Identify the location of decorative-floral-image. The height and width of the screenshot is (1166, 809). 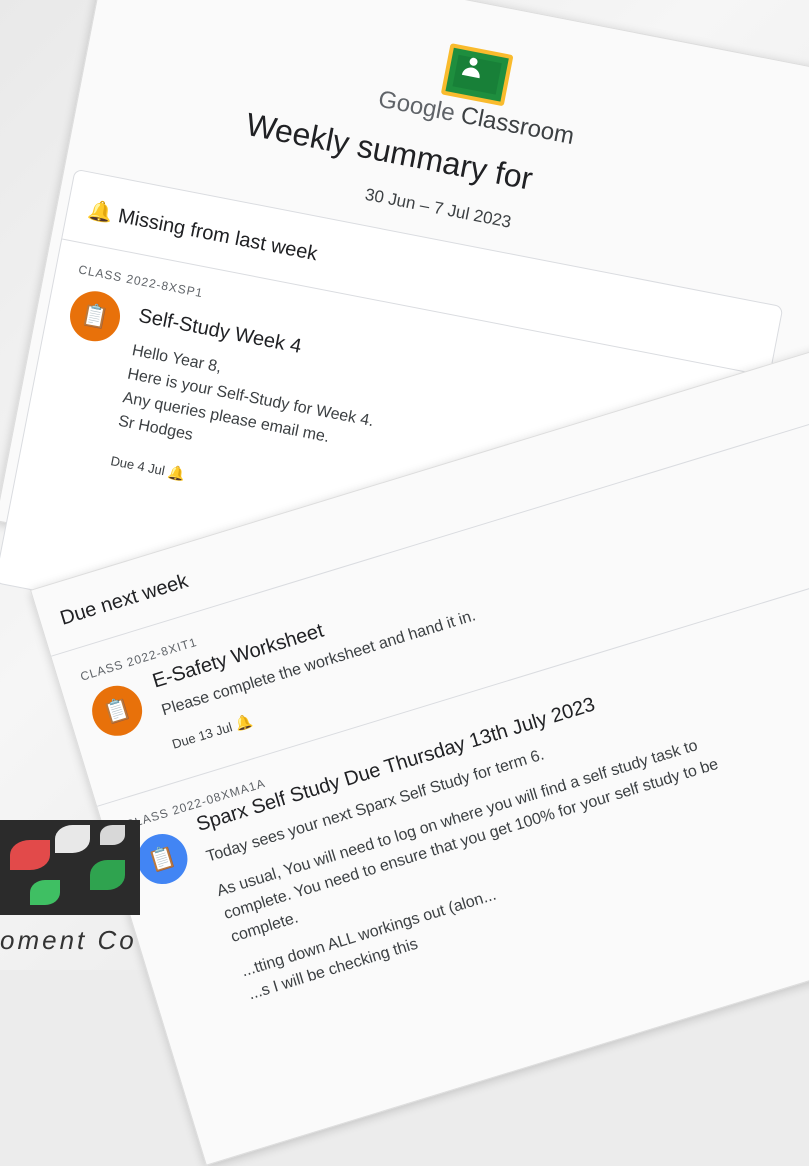
(70, 867).